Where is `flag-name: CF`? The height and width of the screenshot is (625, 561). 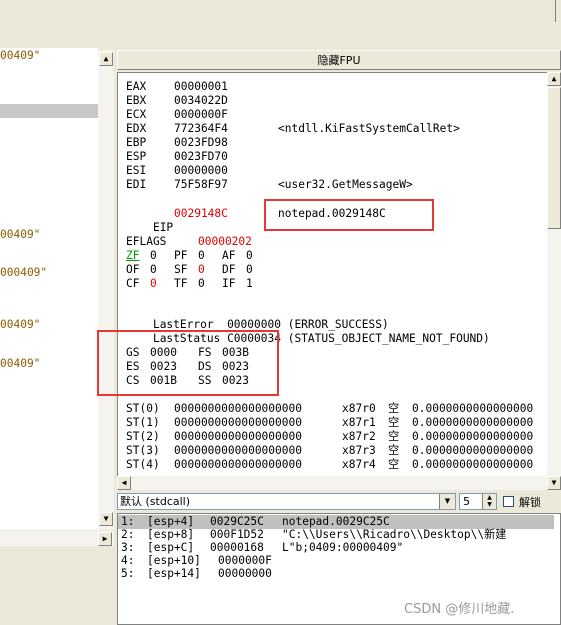 flag-name: CF is located at coordinates (133, 283).